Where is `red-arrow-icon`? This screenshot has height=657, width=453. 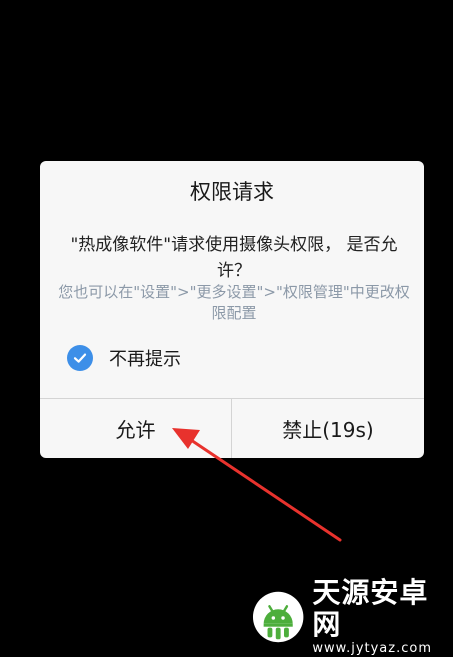 red-arrow-icon is located at coordinates (257, 485).